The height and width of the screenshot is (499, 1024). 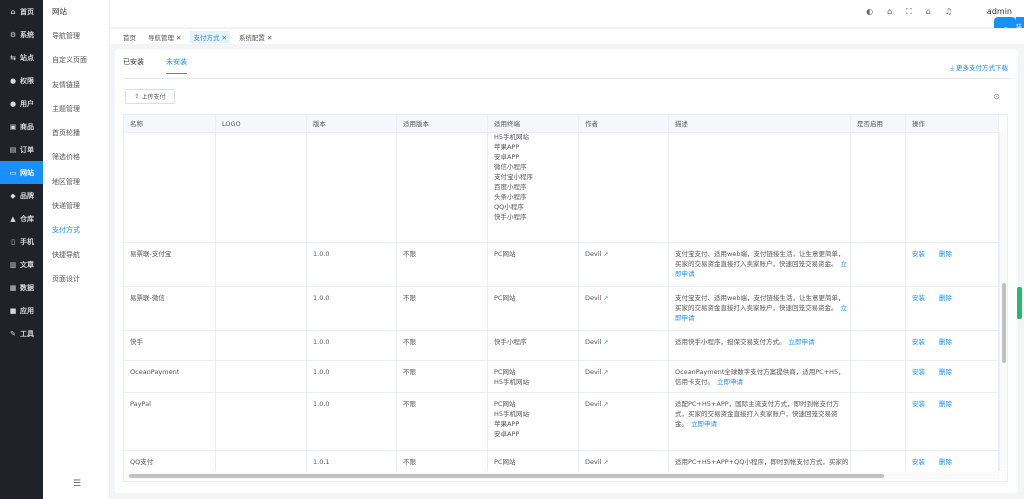 What do you see at coordinates (176, 65) in the screenshot?
I see `subtab: 未安装` at bounding box center [176, 65].